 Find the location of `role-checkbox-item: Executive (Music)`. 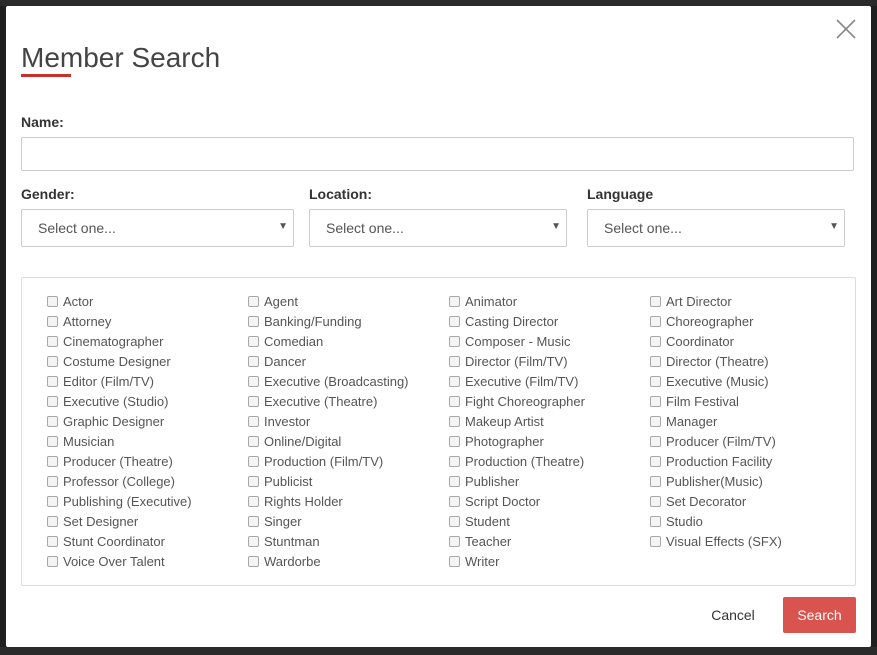

role-checkbox-item: Executive (Music) is located at coordinates (709, 381).